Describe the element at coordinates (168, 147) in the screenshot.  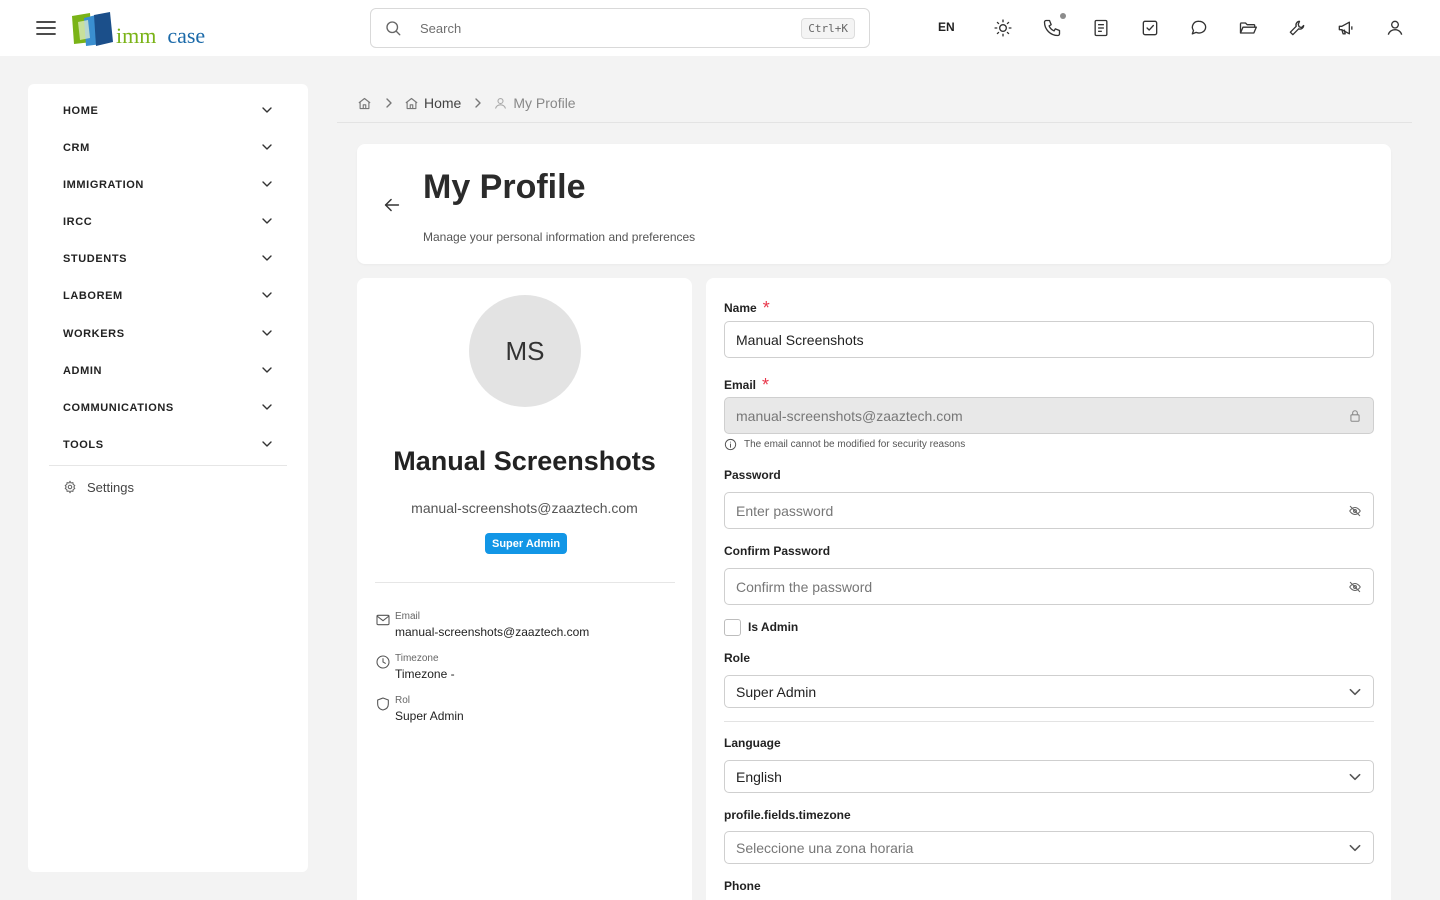
I see `sidebar-item-crm: CRM` at that location.